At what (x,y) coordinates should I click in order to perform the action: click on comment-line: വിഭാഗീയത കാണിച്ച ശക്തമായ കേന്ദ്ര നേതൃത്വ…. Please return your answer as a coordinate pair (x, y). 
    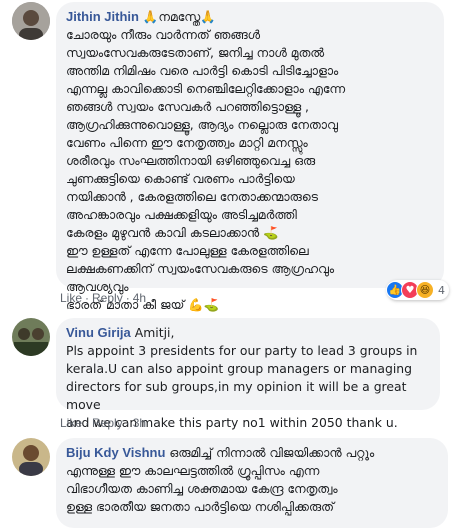
    Looking at the image, I should click on (202, 488).